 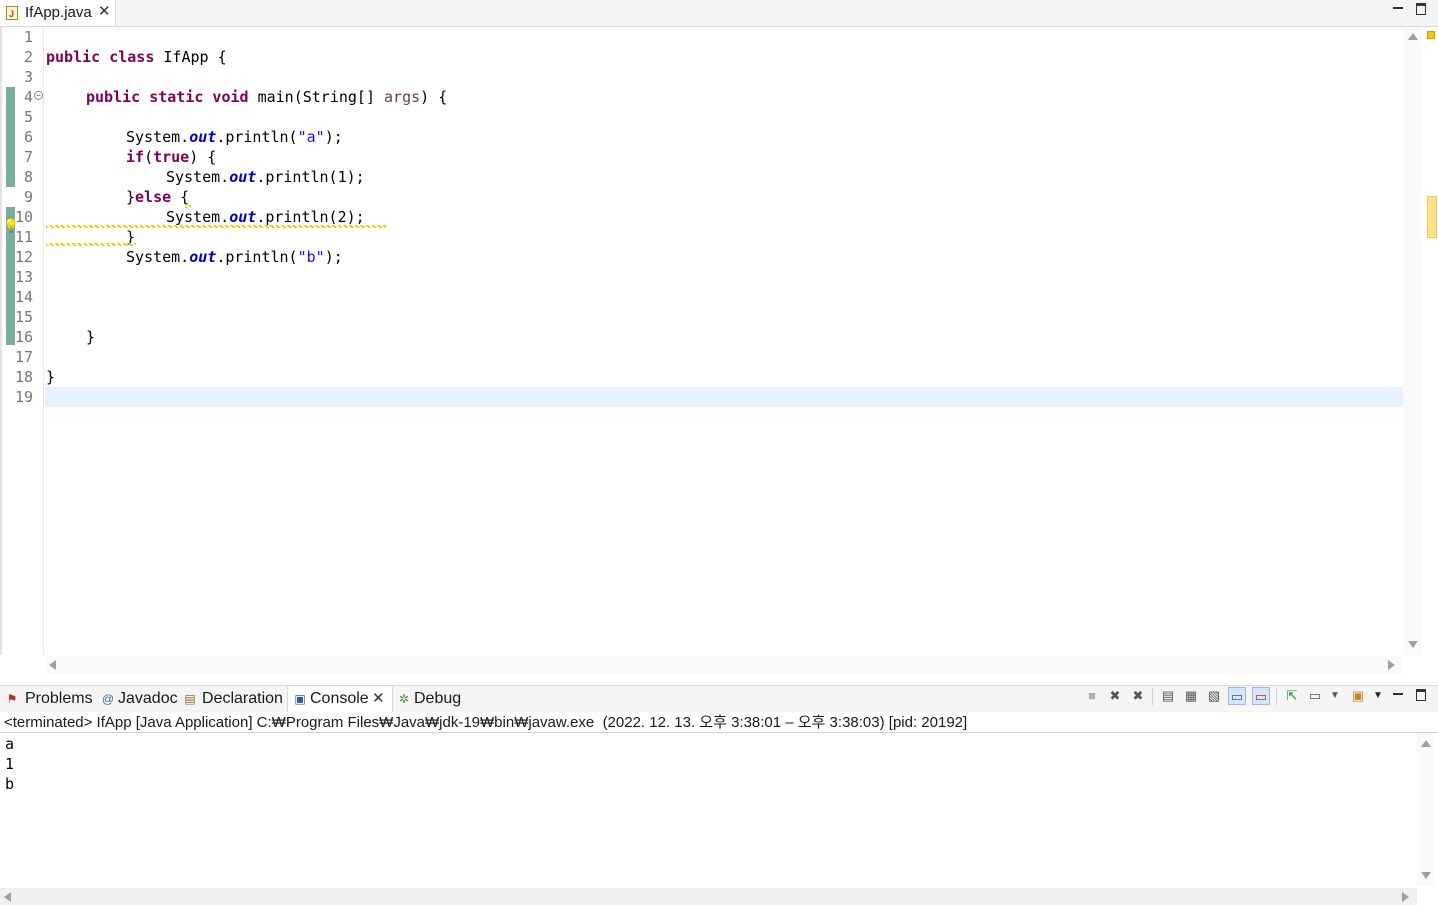 I want to click on warning-summary-icon, so click(x=1431, y=35).